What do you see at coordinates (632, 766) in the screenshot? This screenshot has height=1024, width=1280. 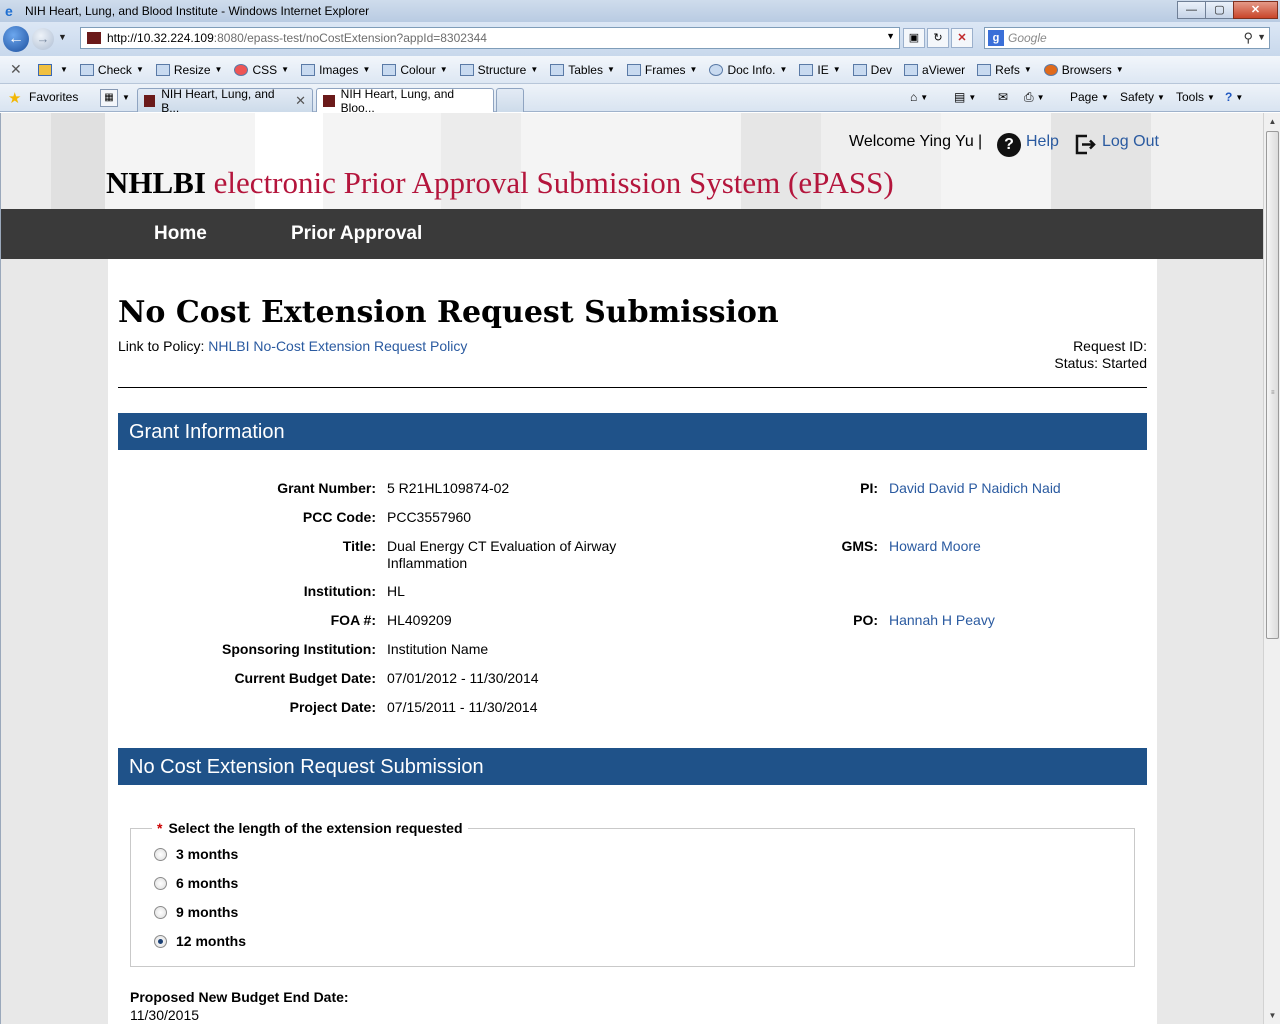 I see `submission-header: No Cost Extension Request Submission` at bounding box center [632, 766].